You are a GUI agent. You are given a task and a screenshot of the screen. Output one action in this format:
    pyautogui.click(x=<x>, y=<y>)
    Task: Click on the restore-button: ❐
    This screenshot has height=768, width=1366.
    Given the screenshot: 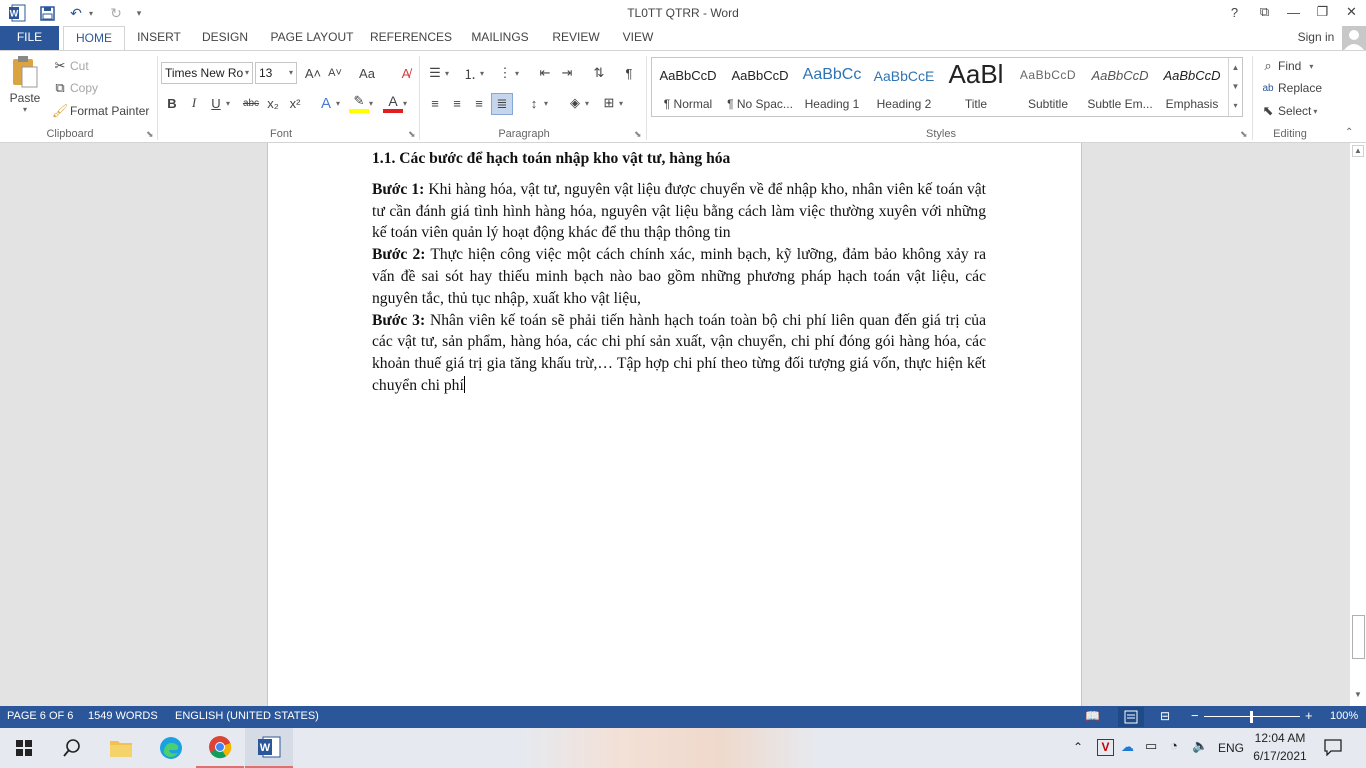 What is the action you would take?
    pyautogui.click(x=1322, y=12)
    